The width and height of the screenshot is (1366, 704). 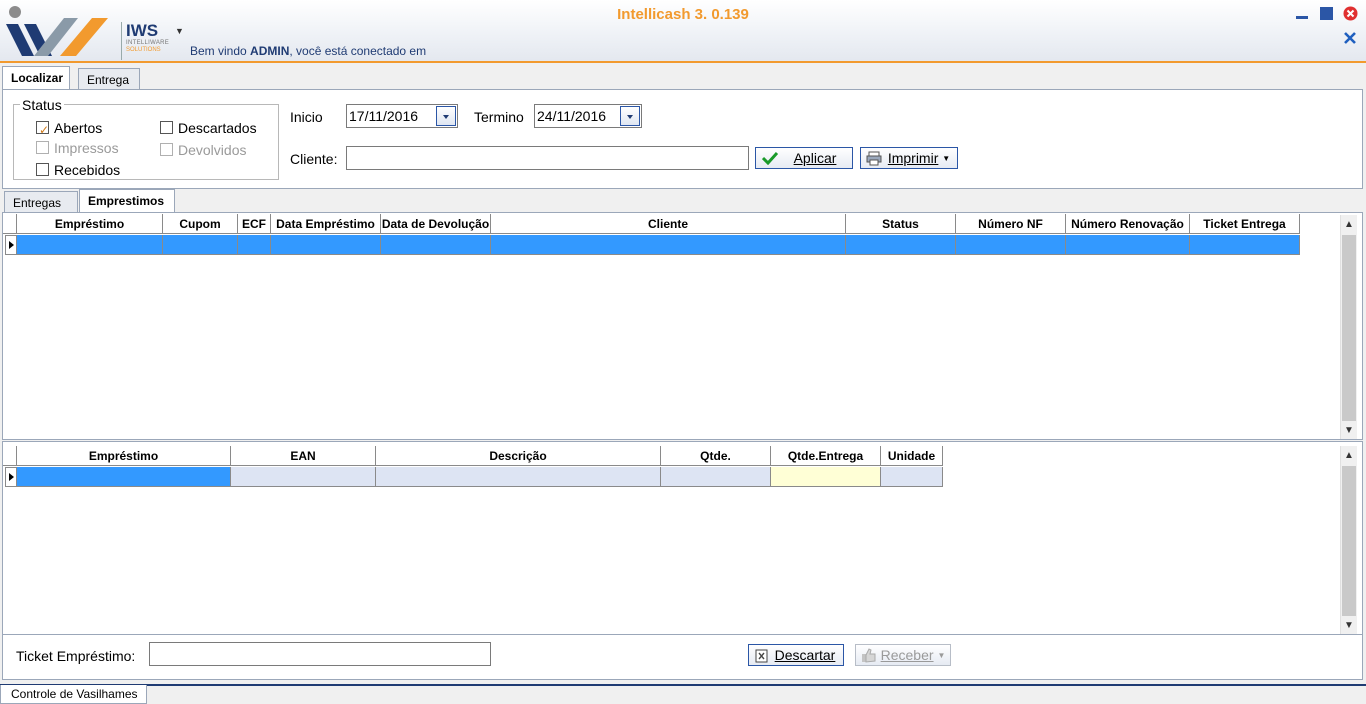 I want to click on checkbox-abertos: ✓ Abertos, so click(x=69, y=128).